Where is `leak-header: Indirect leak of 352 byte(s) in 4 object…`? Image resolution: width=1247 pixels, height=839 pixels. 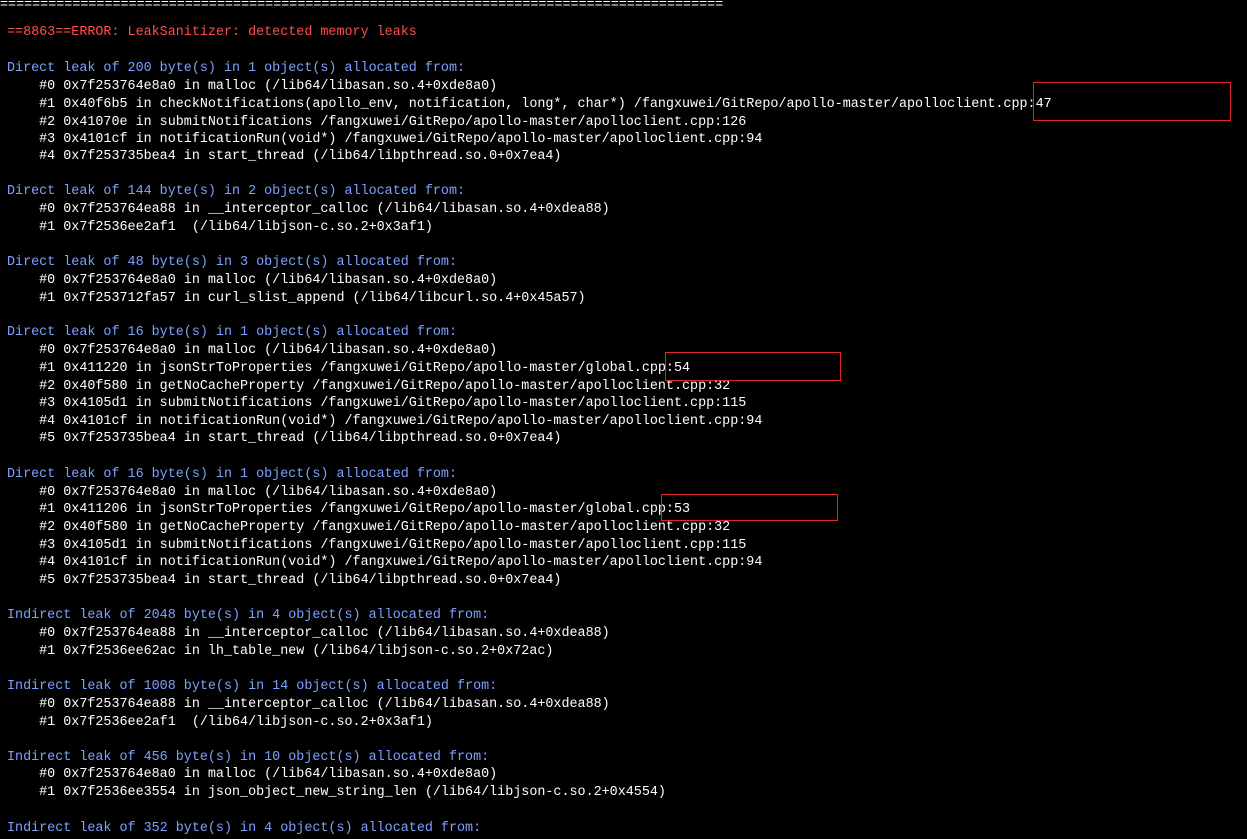 leak-header: Indirect leak of 352 byte(s) in 4 object… is located at coordinates (244, 828).